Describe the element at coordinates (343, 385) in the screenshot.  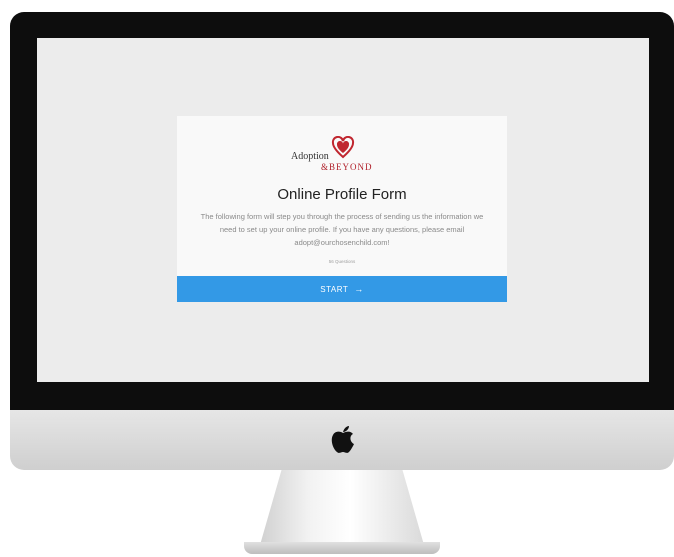
I see `screen-bottom-border` at that location.